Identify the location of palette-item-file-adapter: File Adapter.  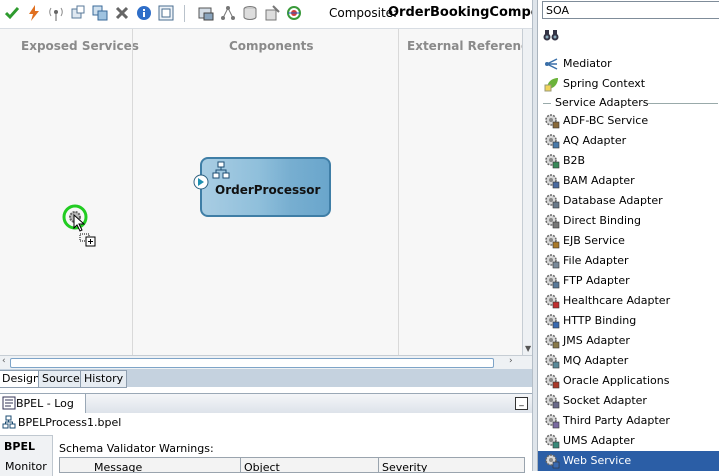
(628, 261).